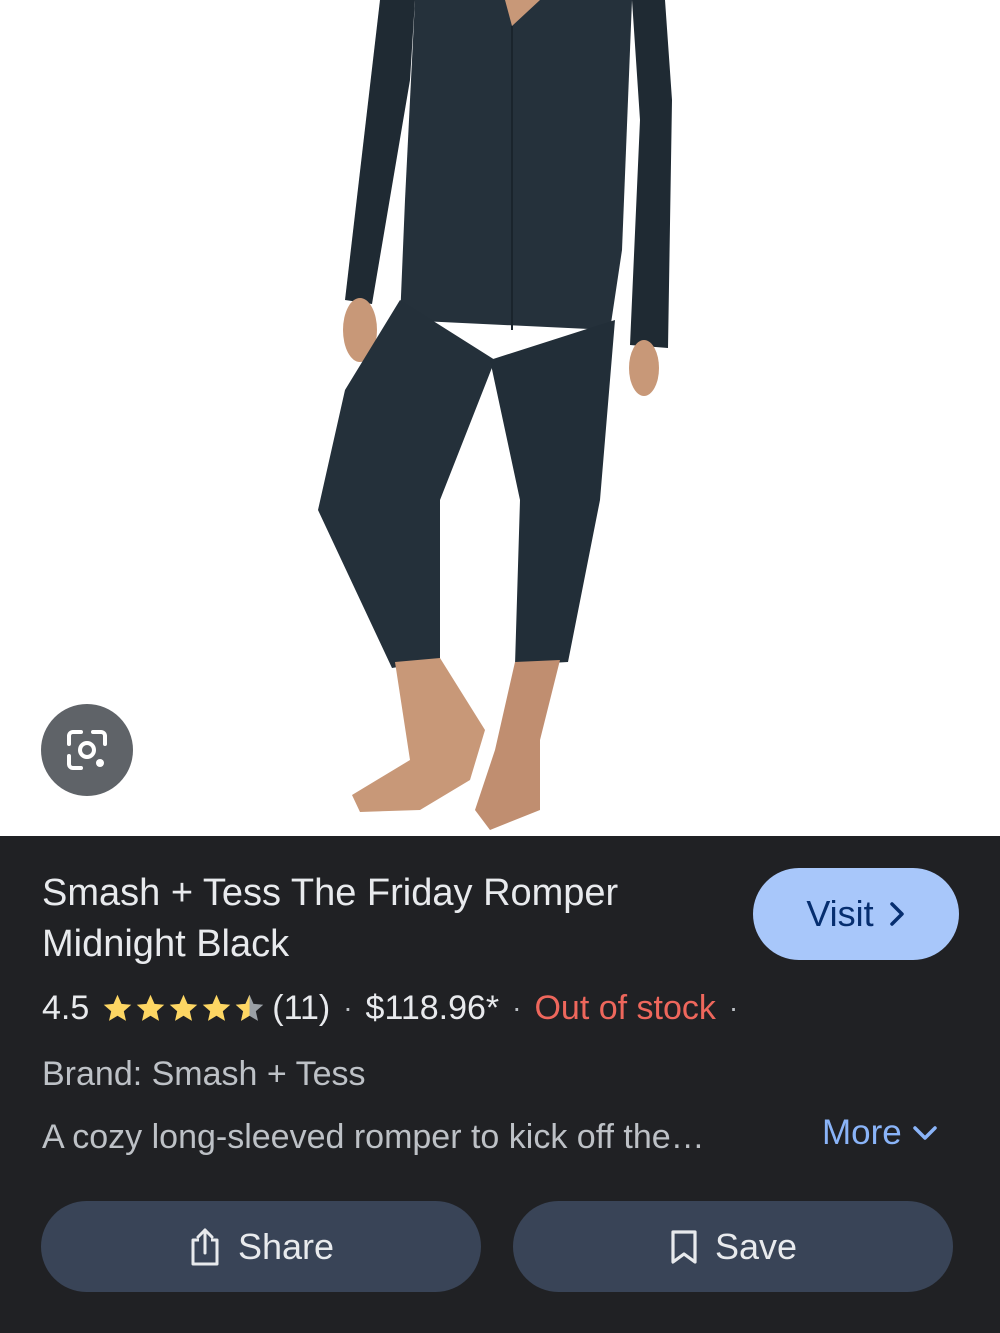 The width and height of the screenshot is (1000, 1333). I want to click on stock-status: Out of stock, so click(625, 1007).